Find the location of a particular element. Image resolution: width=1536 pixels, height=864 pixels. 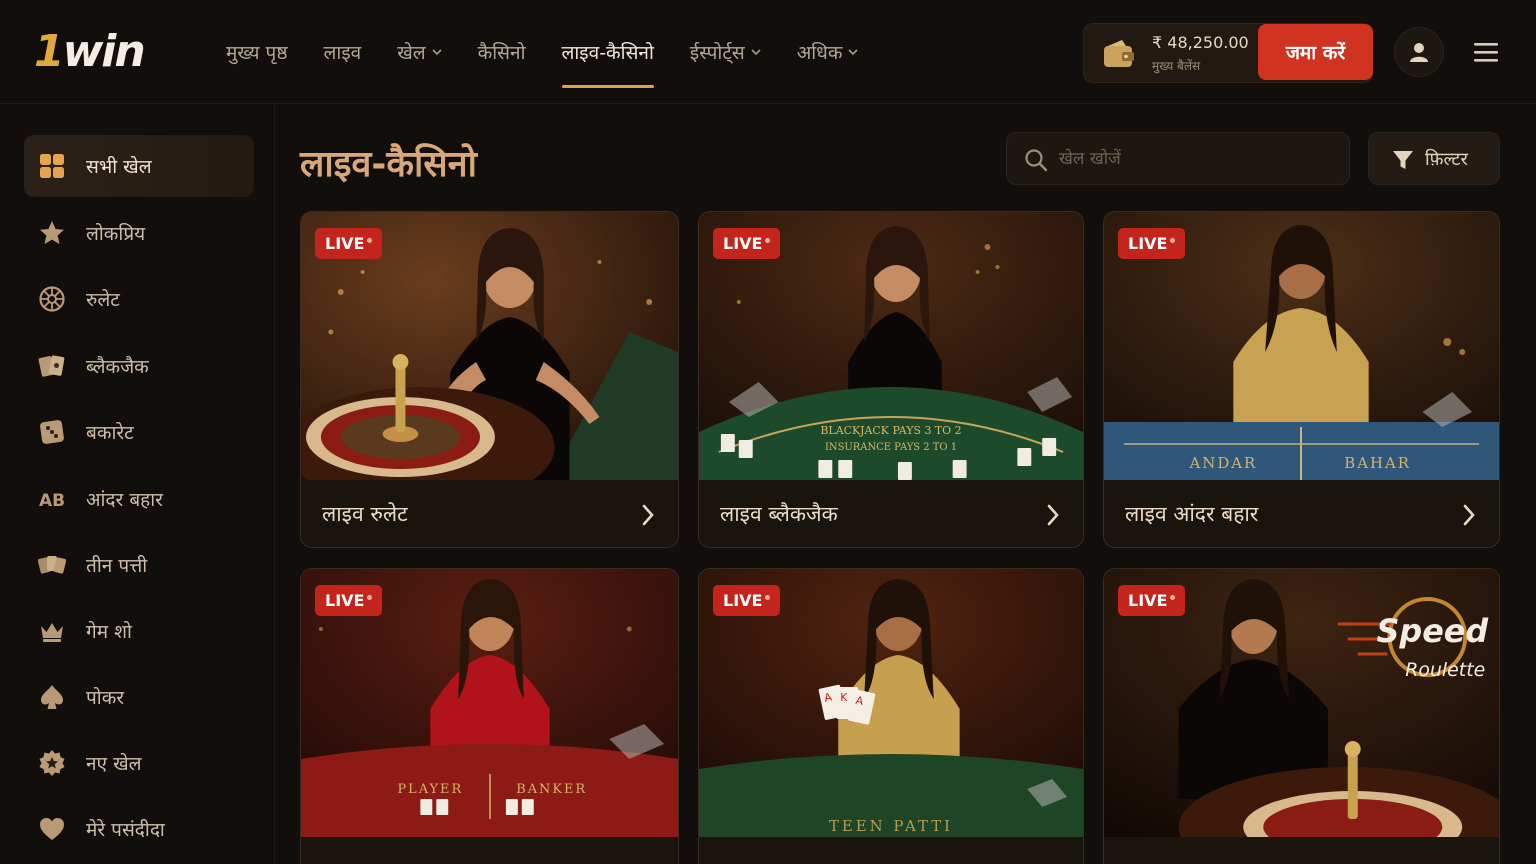

page-title: लाइव-कैसिनो is located at coordinates (388, 164).